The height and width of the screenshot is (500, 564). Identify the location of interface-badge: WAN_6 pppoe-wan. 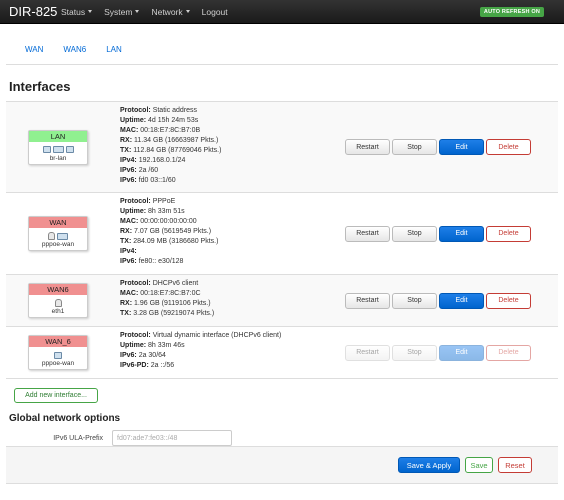
(58, 352).